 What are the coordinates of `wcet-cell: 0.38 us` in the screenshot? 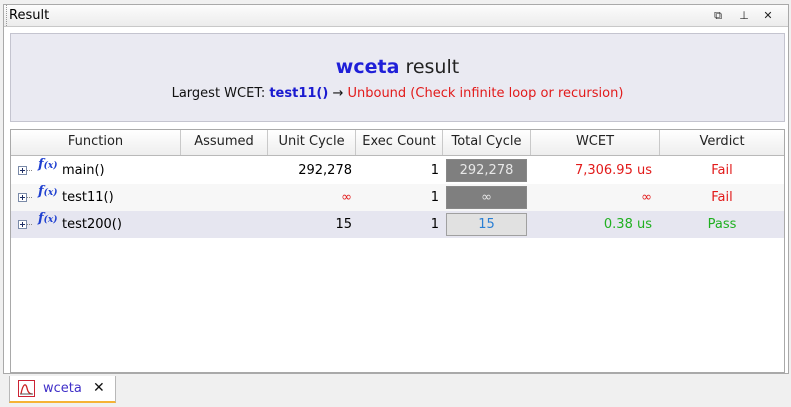 It's located at (627, 224).